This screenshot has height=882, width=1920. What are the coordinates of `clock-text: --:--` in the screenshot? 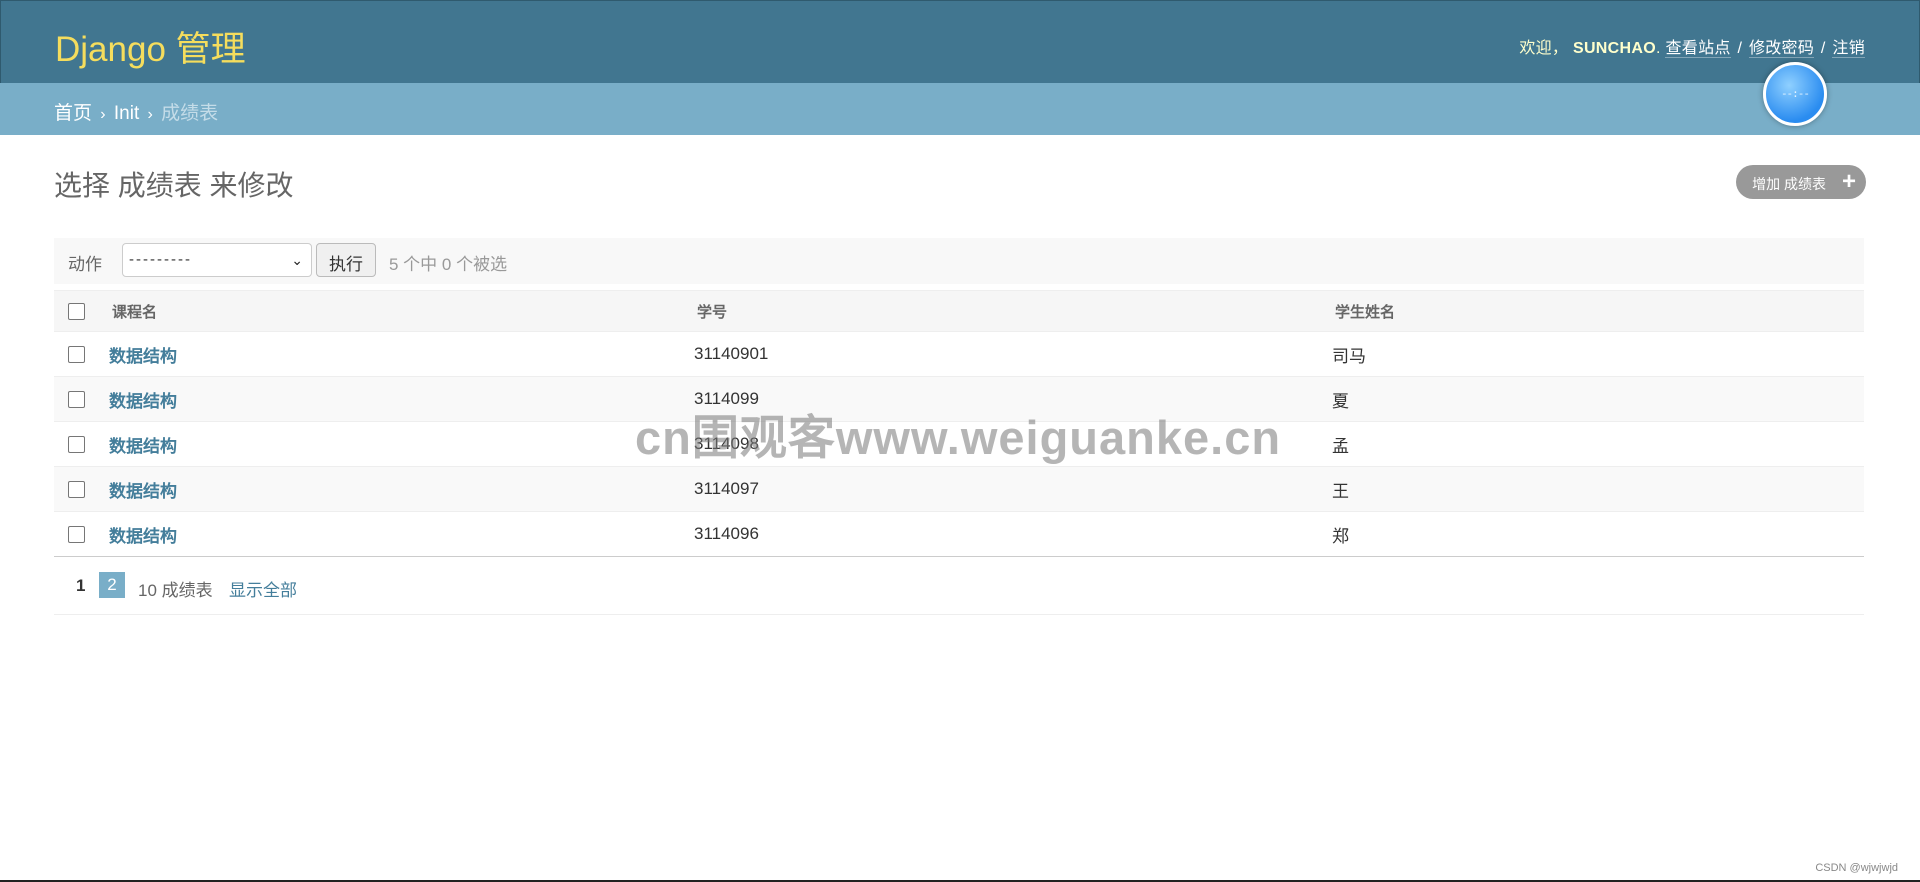 It's located at (1795, 93).